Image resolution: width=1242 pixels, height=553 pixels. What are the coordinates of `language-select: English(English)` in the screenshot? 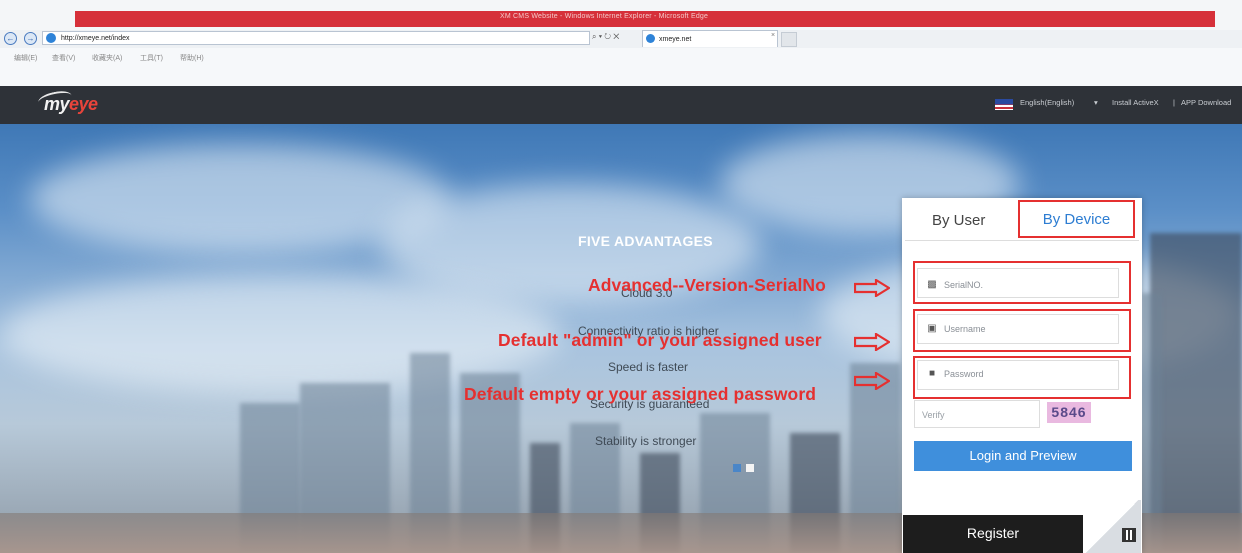 It's located at (1047, 102).